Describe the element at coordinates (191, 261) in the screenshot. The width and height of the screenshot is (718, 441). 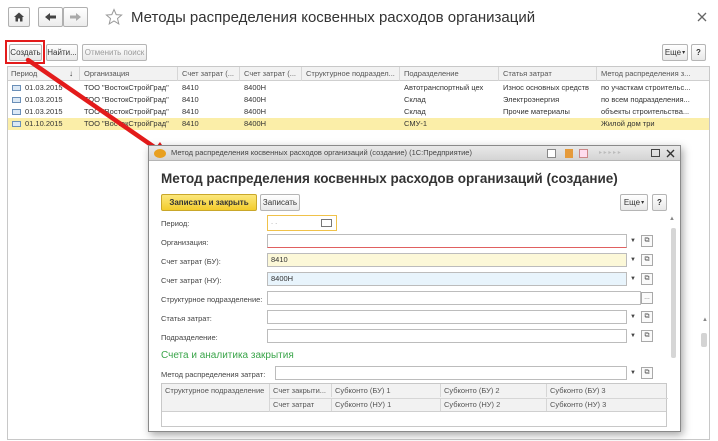
I see `account-bu-label: Счет затрат (БУ):` at that location.